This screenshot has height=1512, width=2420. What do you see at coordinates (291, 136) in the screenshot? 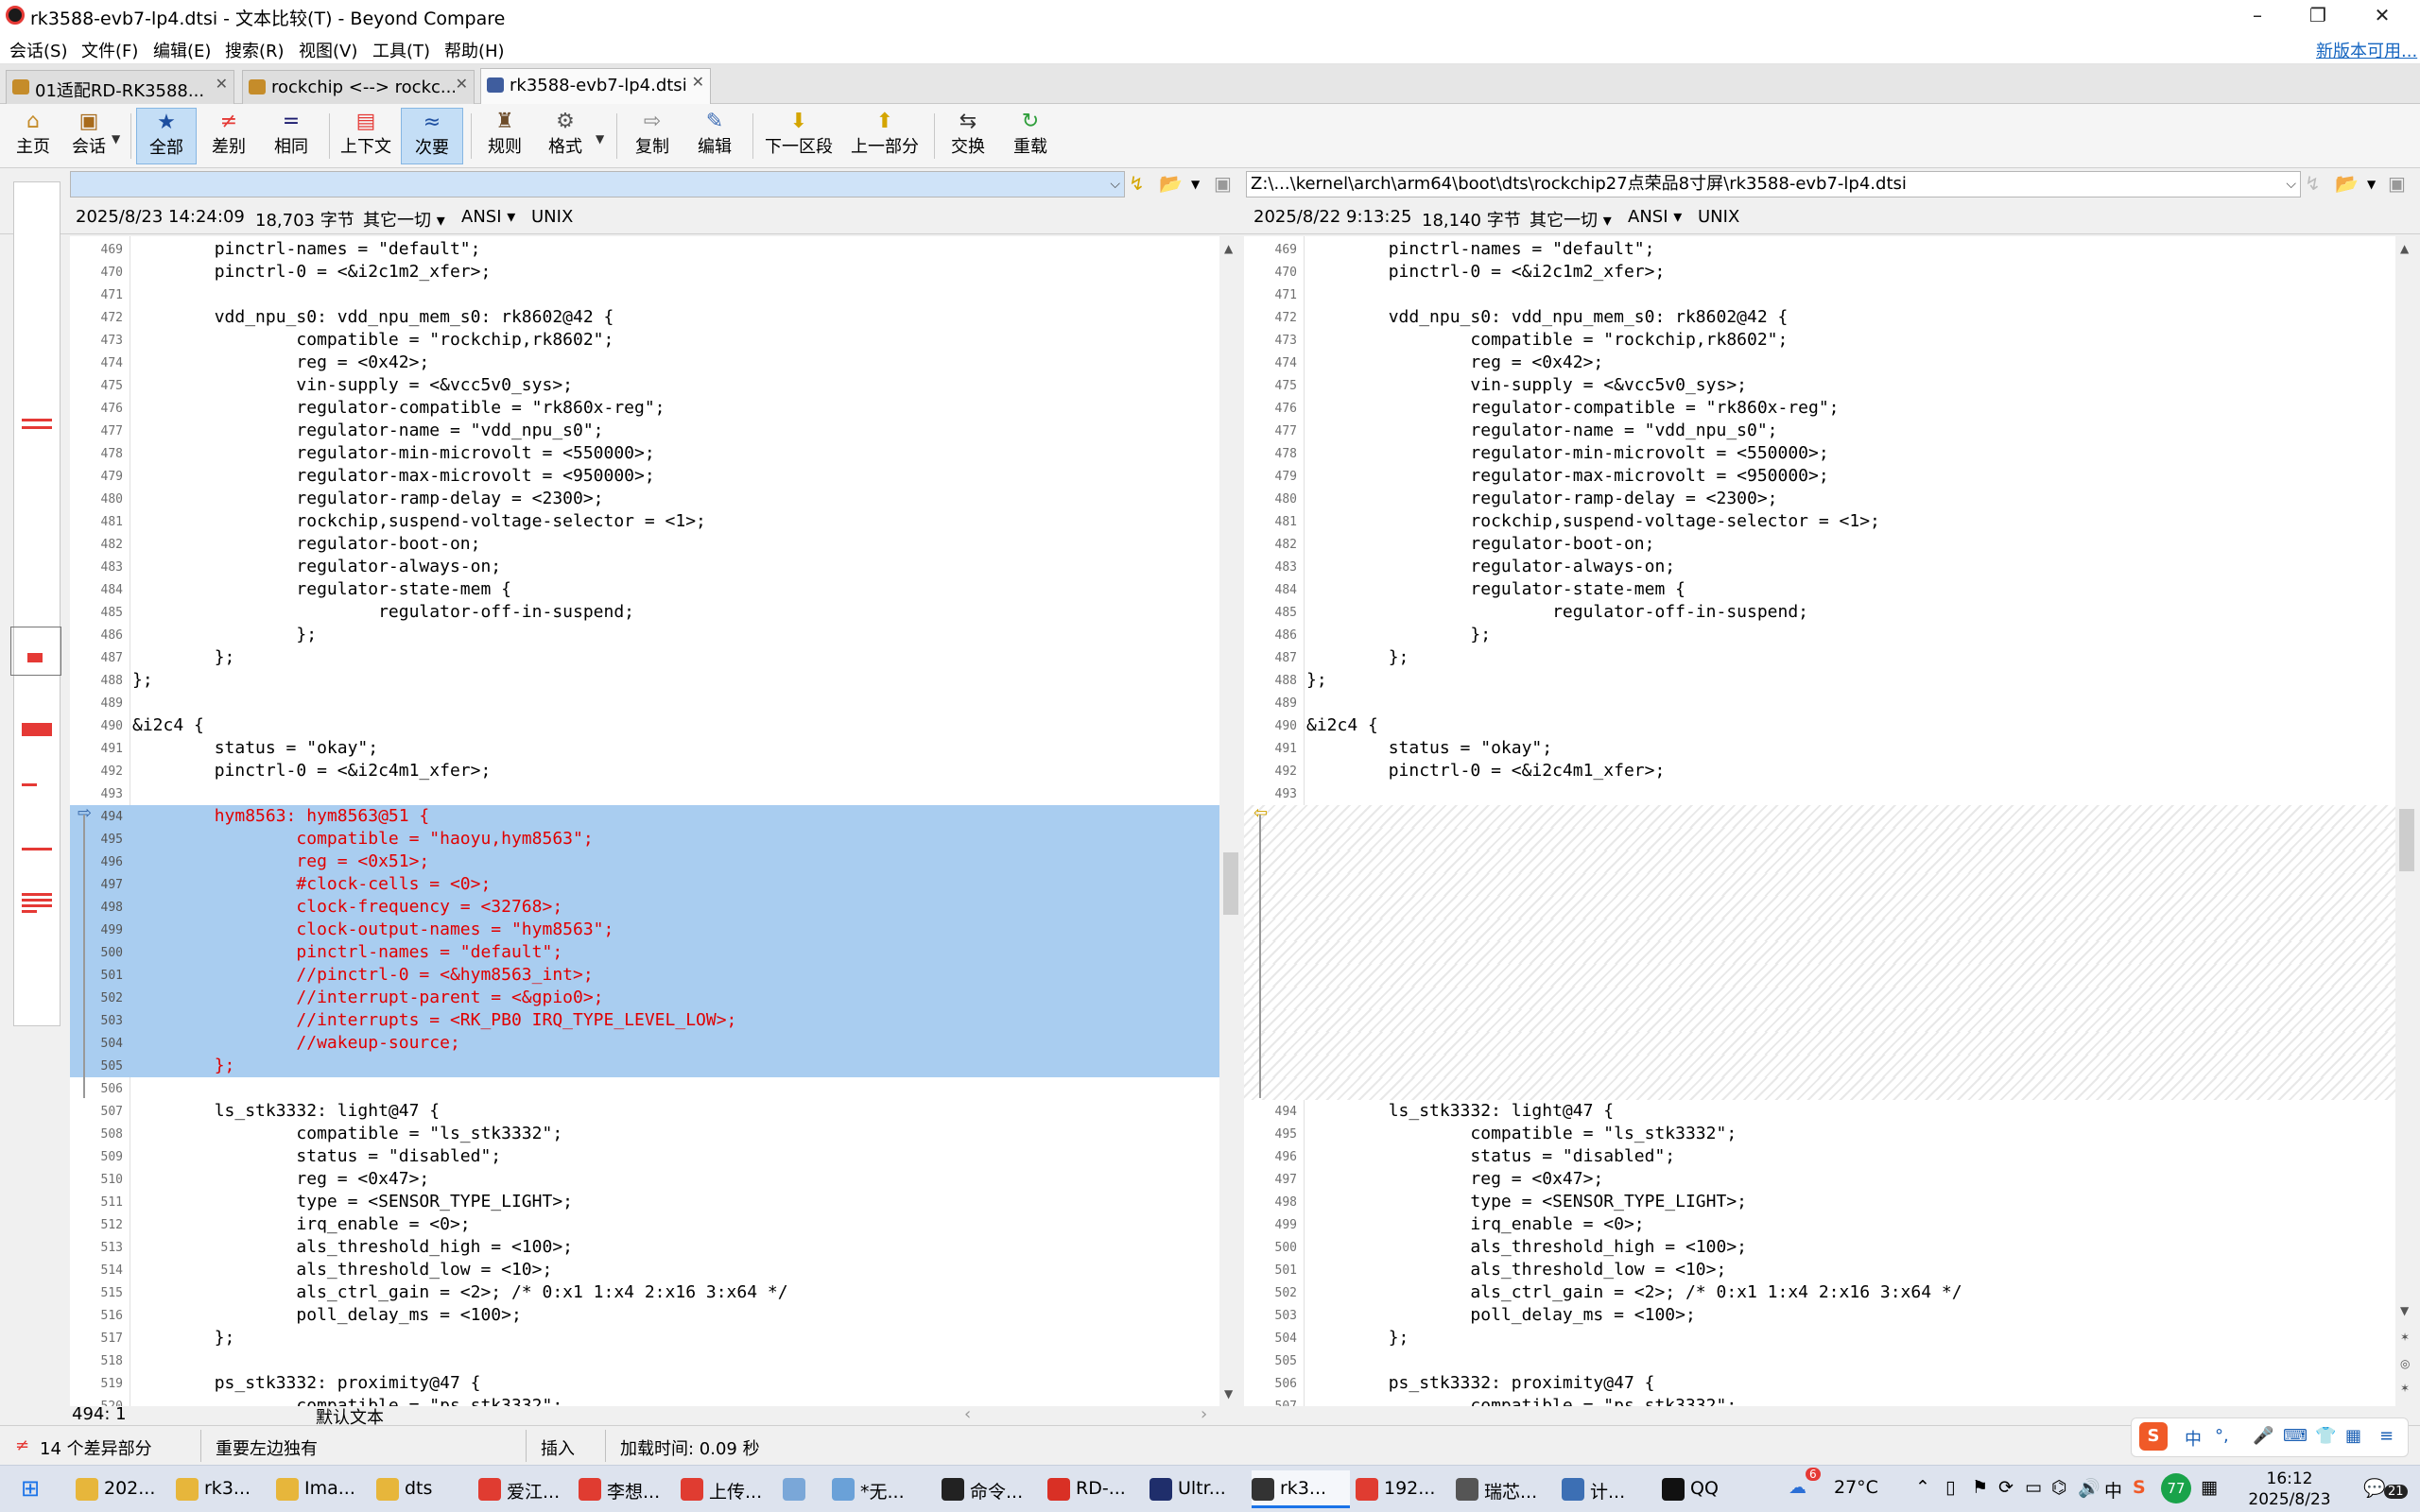
I see `show-same-button: = 相同` at bounding box center [291, 136].